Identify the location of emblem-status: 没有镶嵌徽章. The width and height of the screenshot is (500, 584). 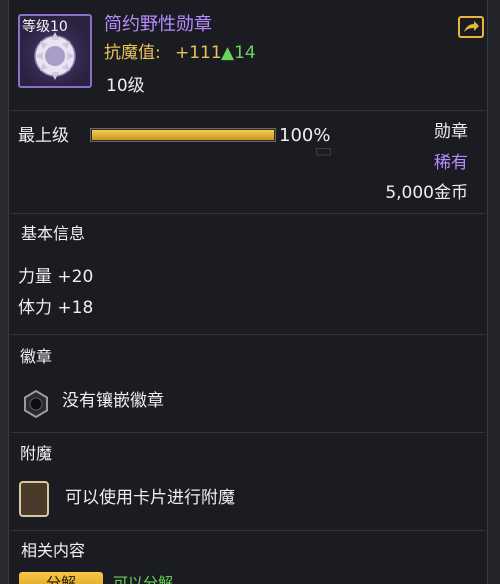
(113, 401).